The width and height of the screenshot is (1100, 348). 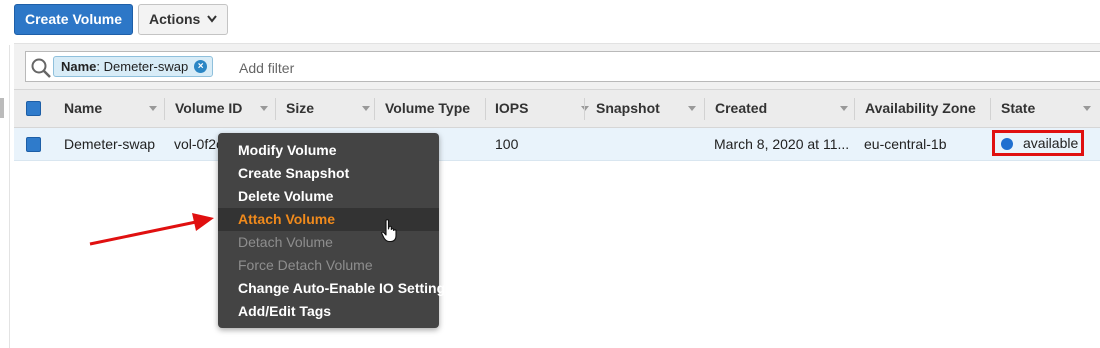 What do you see at coordinates (389, 231) in the screenshot?
I see `hand-pointer-icon` at bounding box center [389, 231].